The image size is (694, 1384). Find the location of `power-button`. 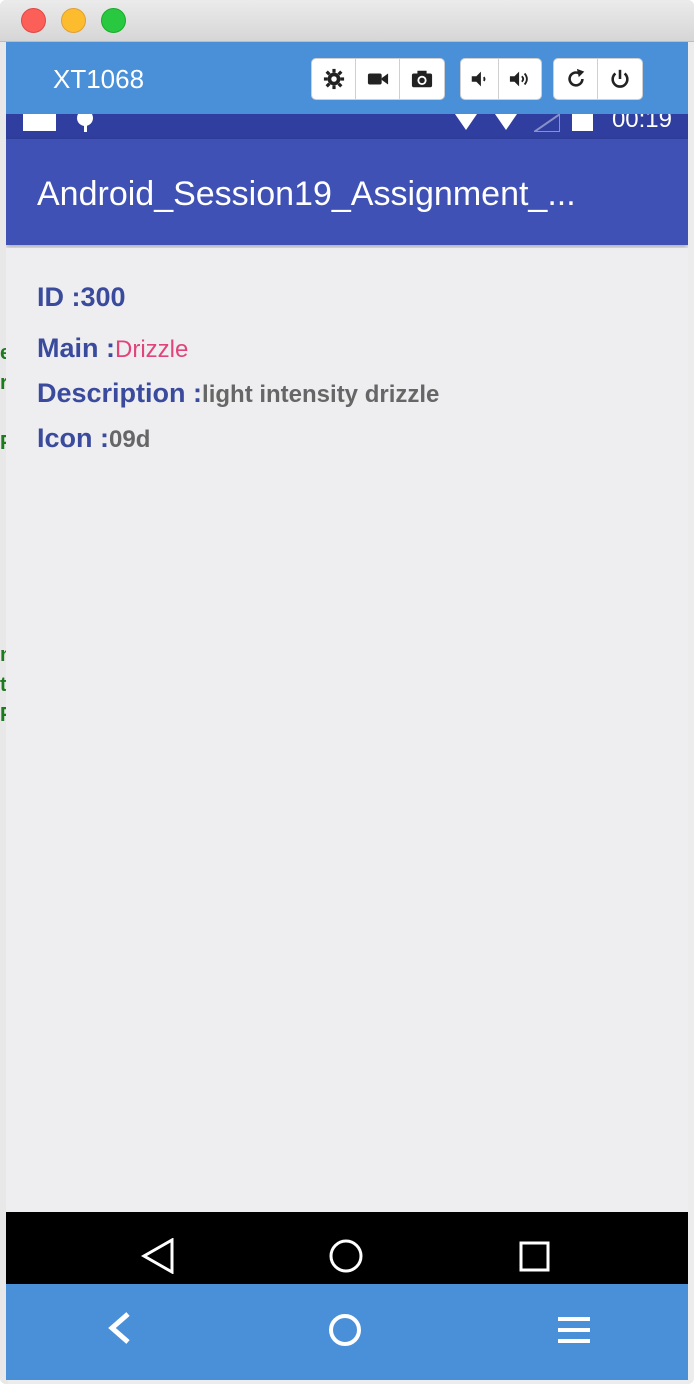

power-button is located at coordinates (620, 79).